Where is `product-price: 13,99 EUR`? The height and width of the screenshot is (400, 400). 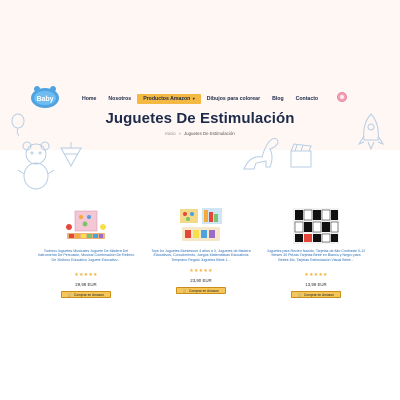 product-price: 13,99 EUR is located at coordinates (316, 284).